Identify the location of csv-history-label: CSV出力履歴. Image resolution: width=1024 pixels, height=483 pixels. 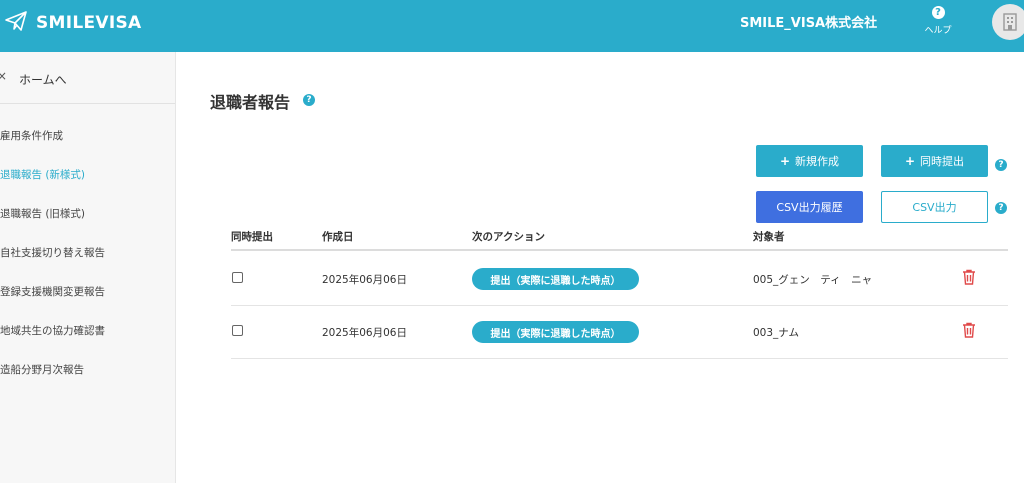
(809, 207).